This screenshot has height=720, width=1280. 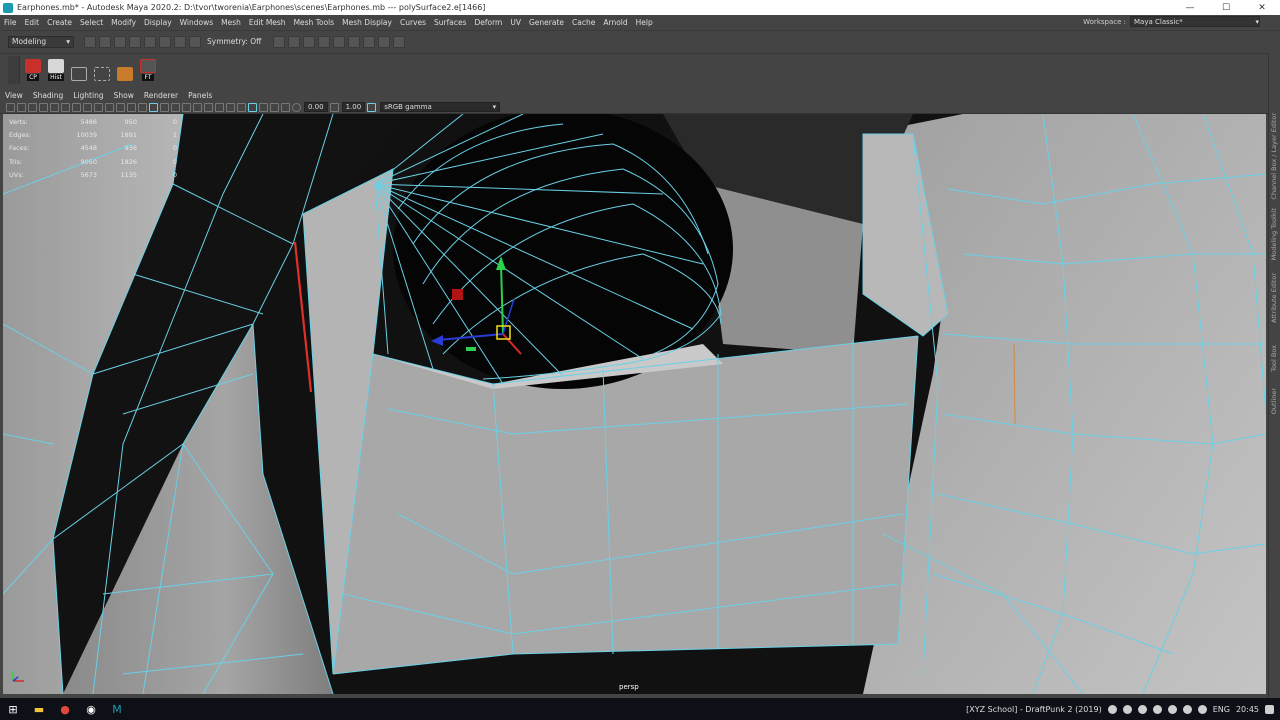 What do you see at coordinates (150, 41) in the screenshot?
I see `redo-icon` at bounding box center [150, 41].